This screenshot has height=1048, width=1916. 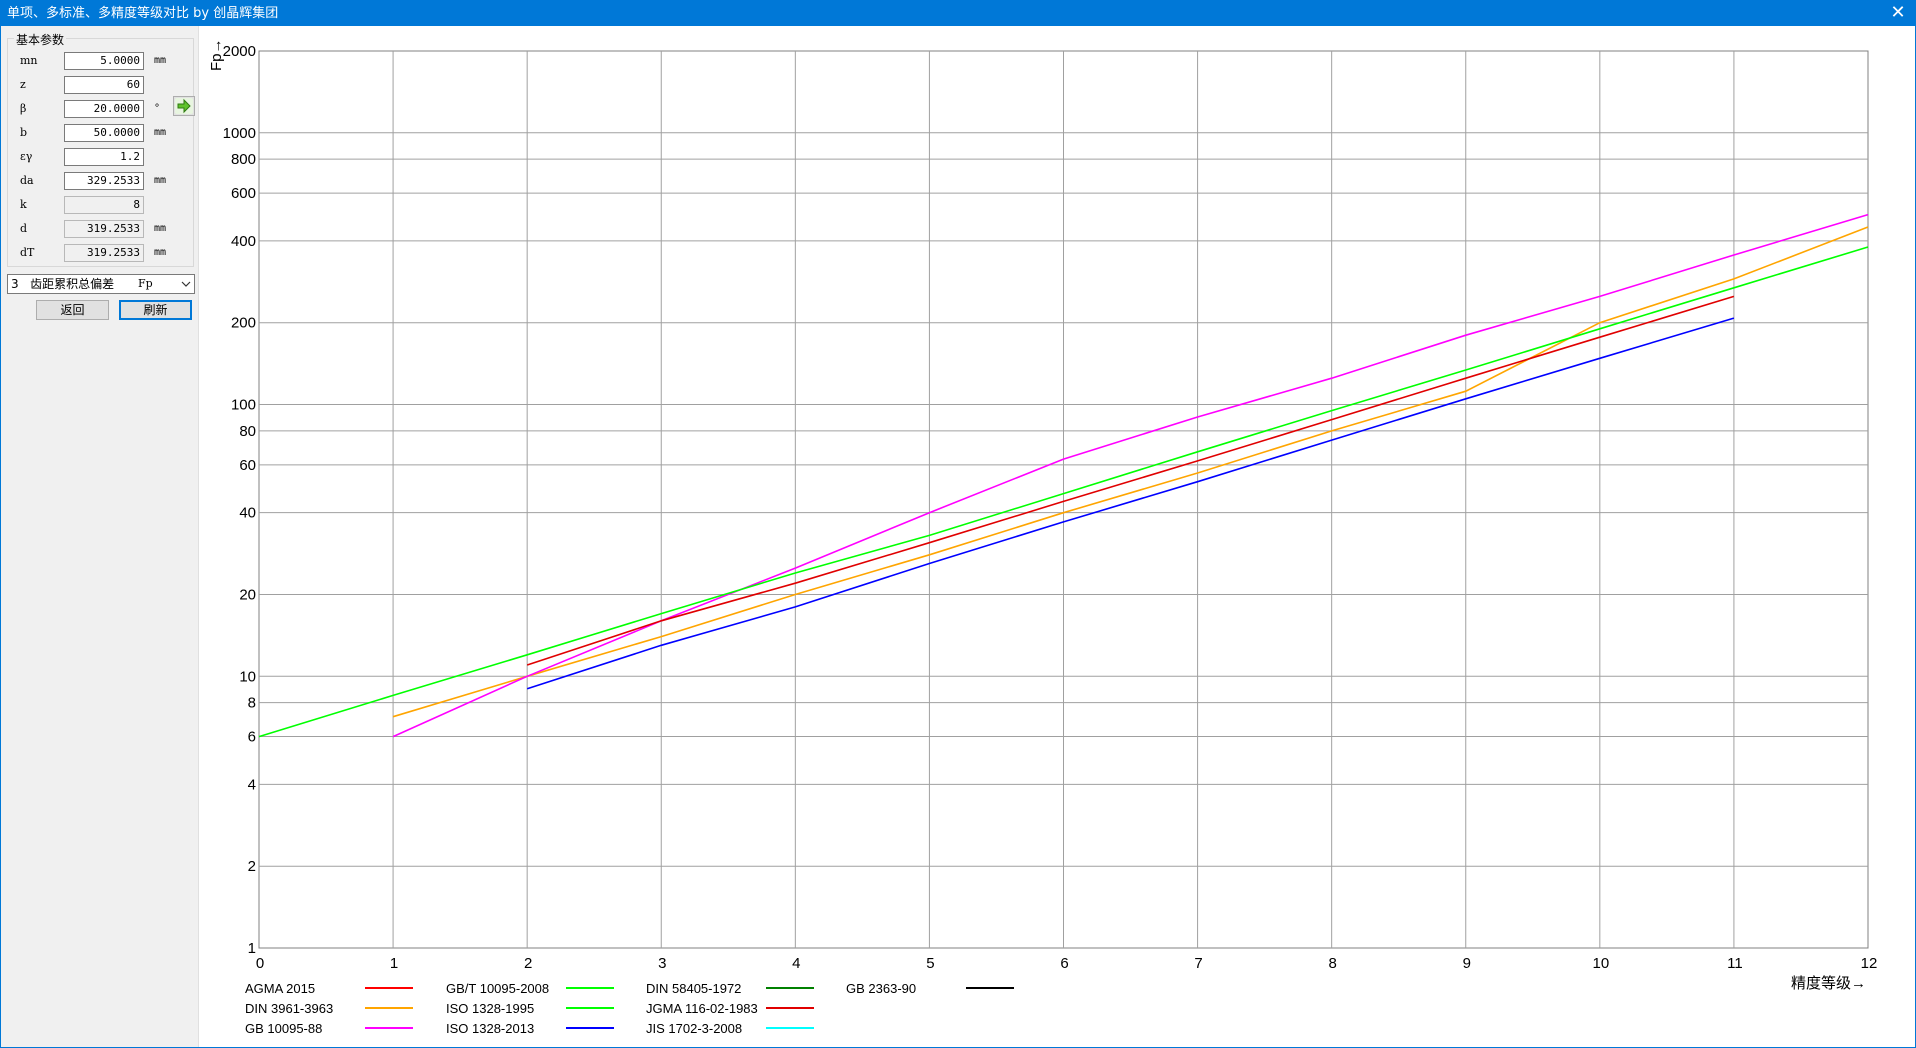 I want to click on x-tick-label: 9, so click(x=1467, y=963).